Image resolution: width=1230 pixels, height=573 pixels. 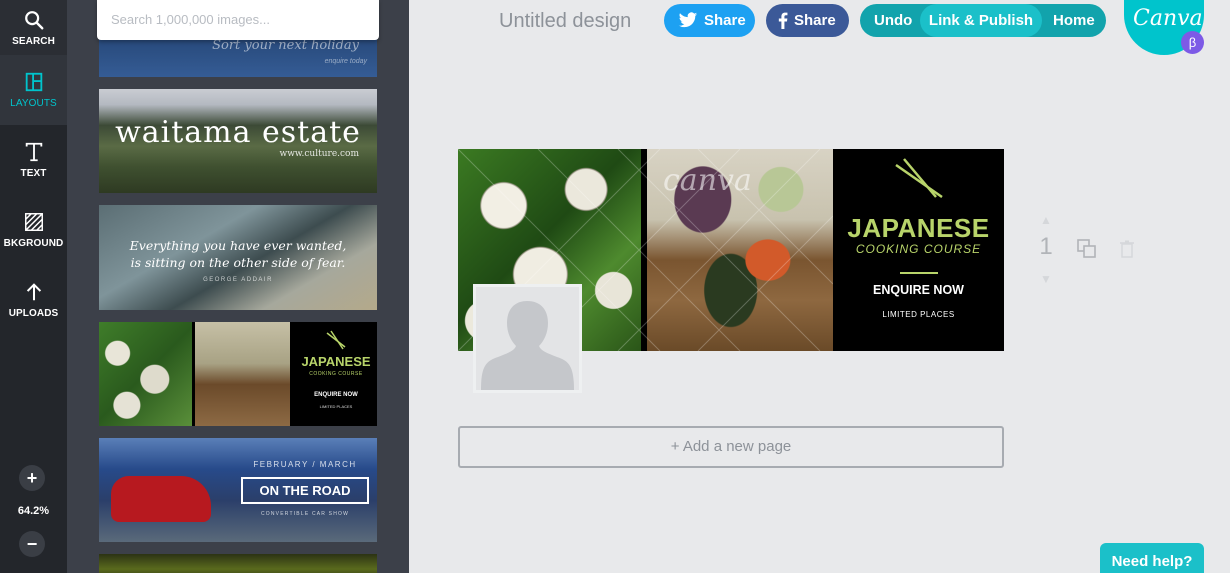 What do you see at coordinates (345, 61) in the screenshot?
I see `holiday-subtext: enquire today` at bounding box center [345, 61].